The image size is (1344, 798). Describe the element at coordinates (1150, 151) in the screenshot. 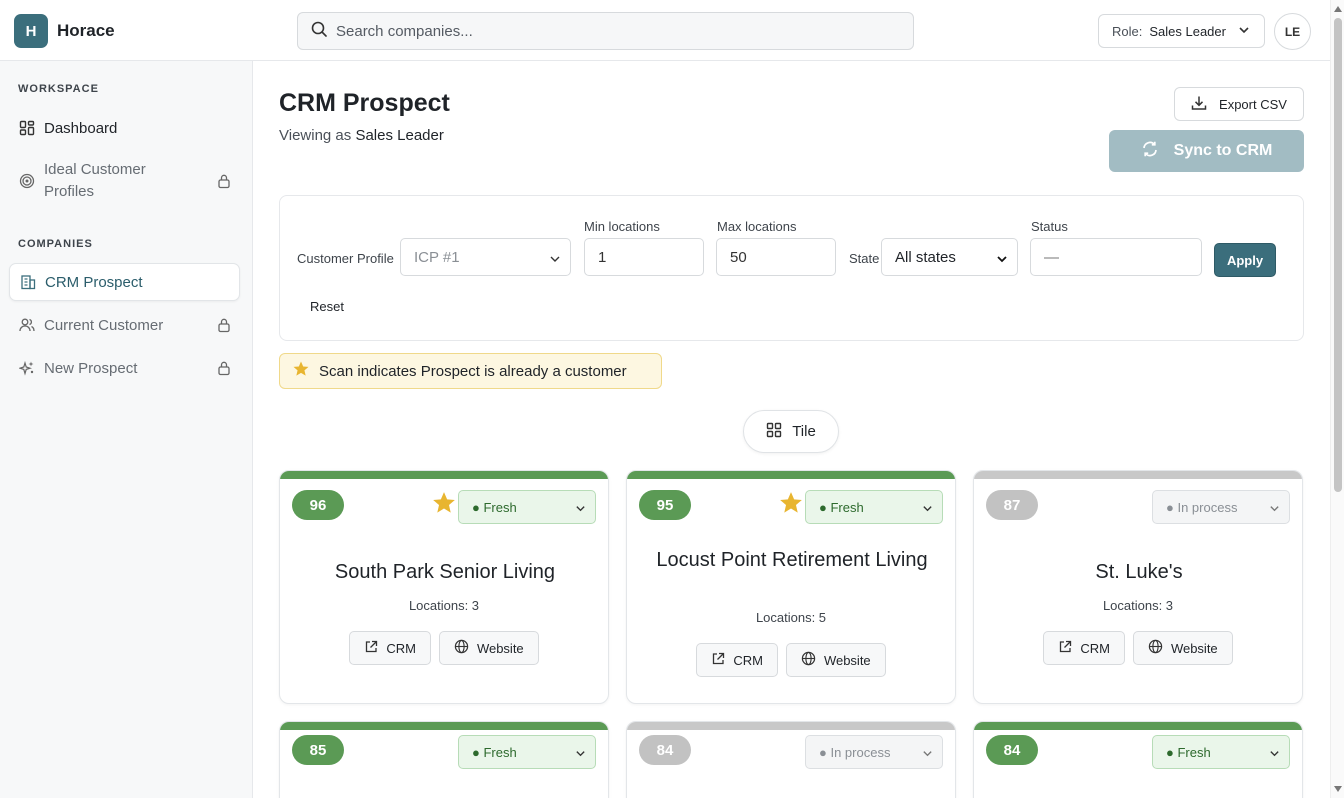

I see `sync-icon` at that location.